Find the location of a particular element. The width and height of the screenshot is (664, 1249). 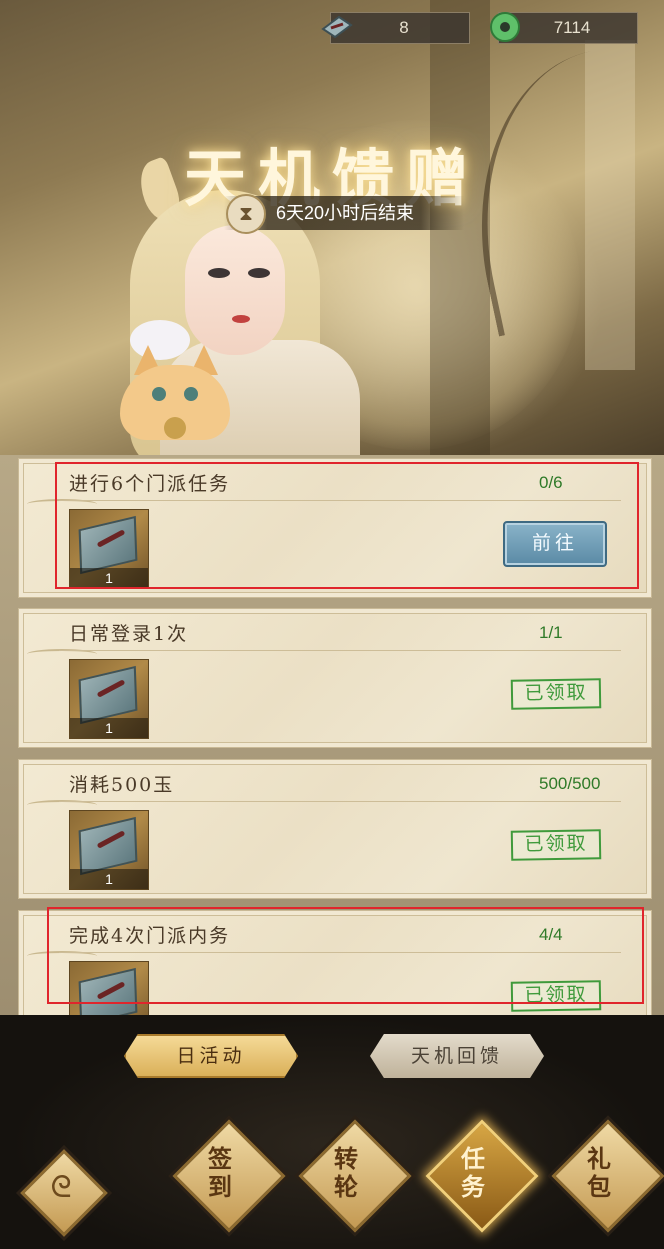

event-timer: ⧗ 6天20小时后结束 is located at coordinates (344, 214).